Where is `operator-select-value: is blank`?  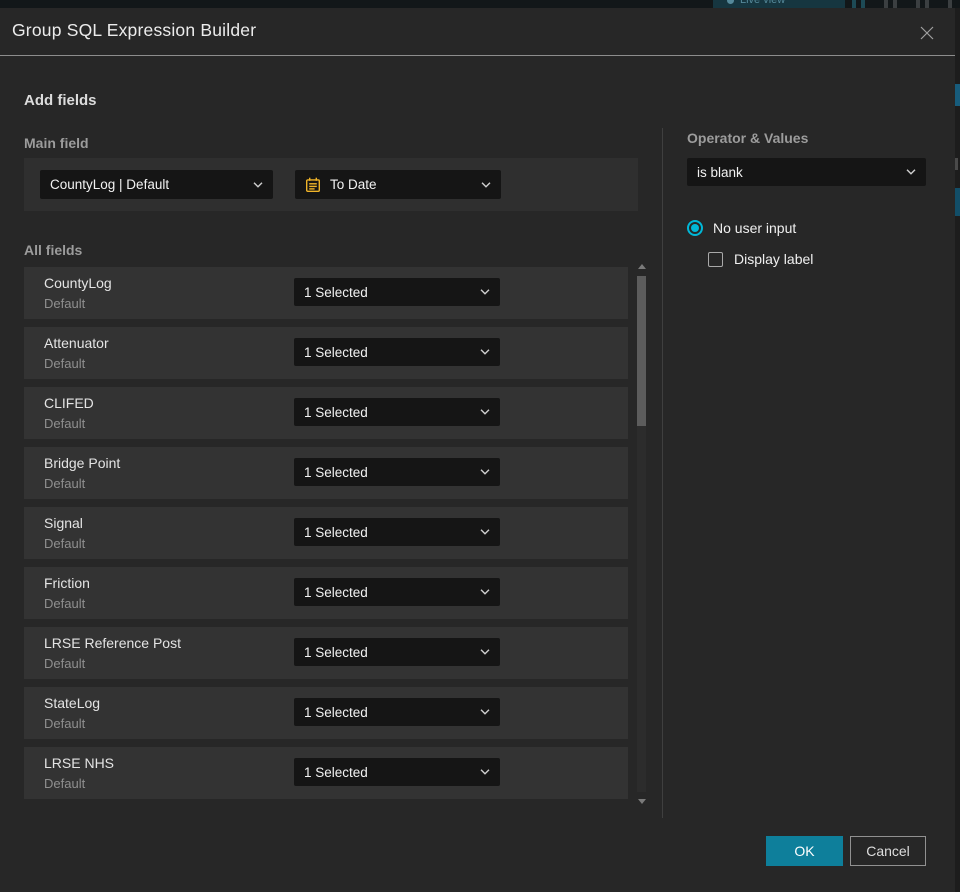 operator-select-value: is blank is located at coordinates (720, 172).